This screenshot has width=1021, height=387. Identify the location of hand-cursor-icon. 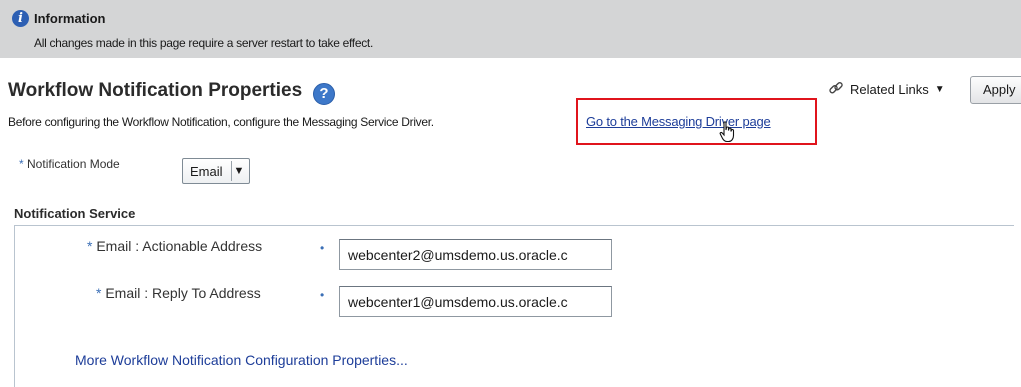
(728, 134).